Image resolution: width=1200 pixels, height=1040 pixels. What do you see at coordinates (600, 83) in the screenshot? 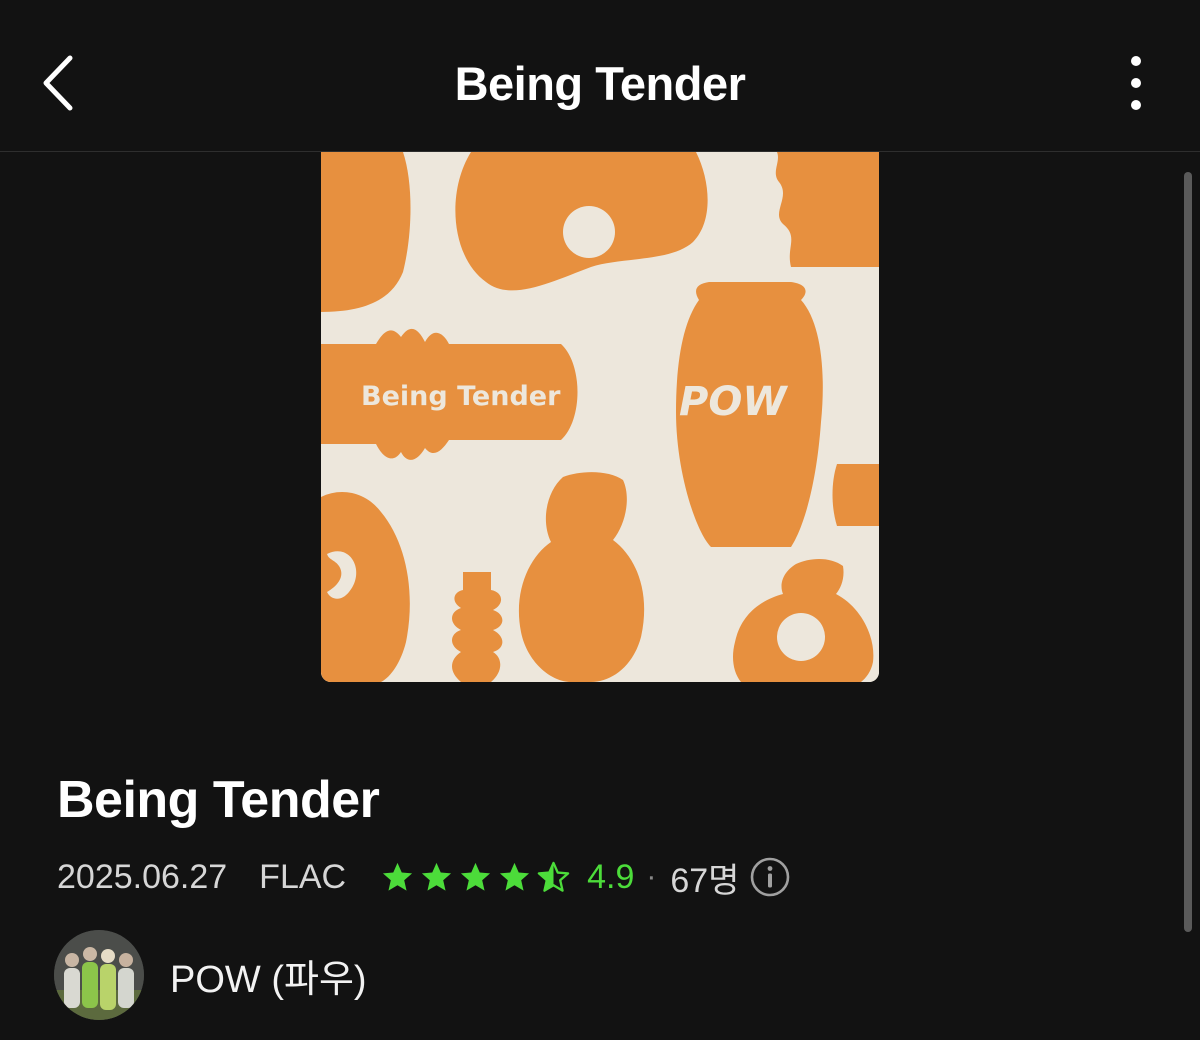
I see `page-title: Being Tender` at bounding box center [600, 83].